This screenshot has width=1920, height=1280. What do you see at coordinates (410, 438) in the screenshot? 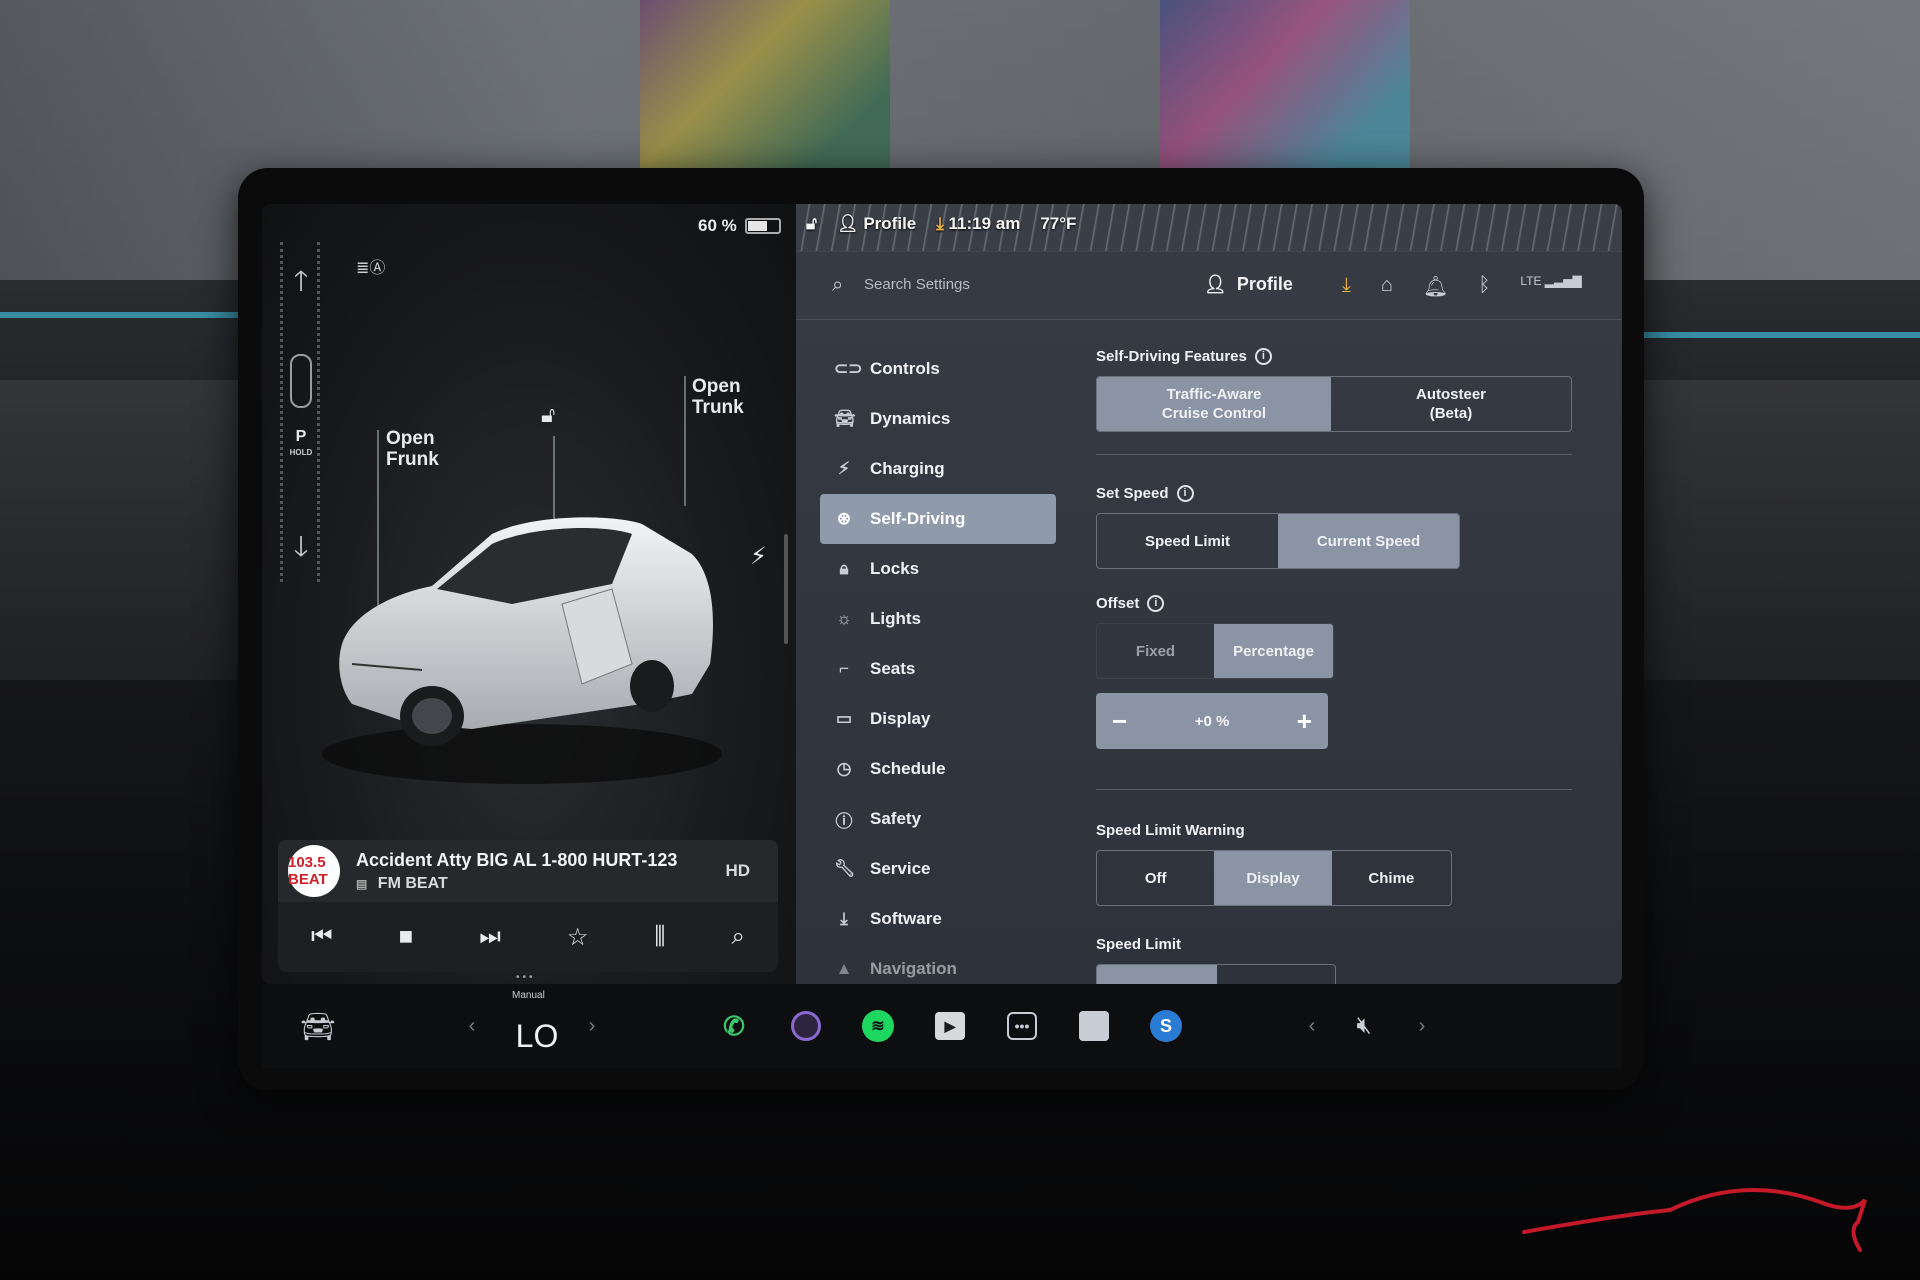
I see `open-frunk-label: Open` at bounding box center [410, 438].